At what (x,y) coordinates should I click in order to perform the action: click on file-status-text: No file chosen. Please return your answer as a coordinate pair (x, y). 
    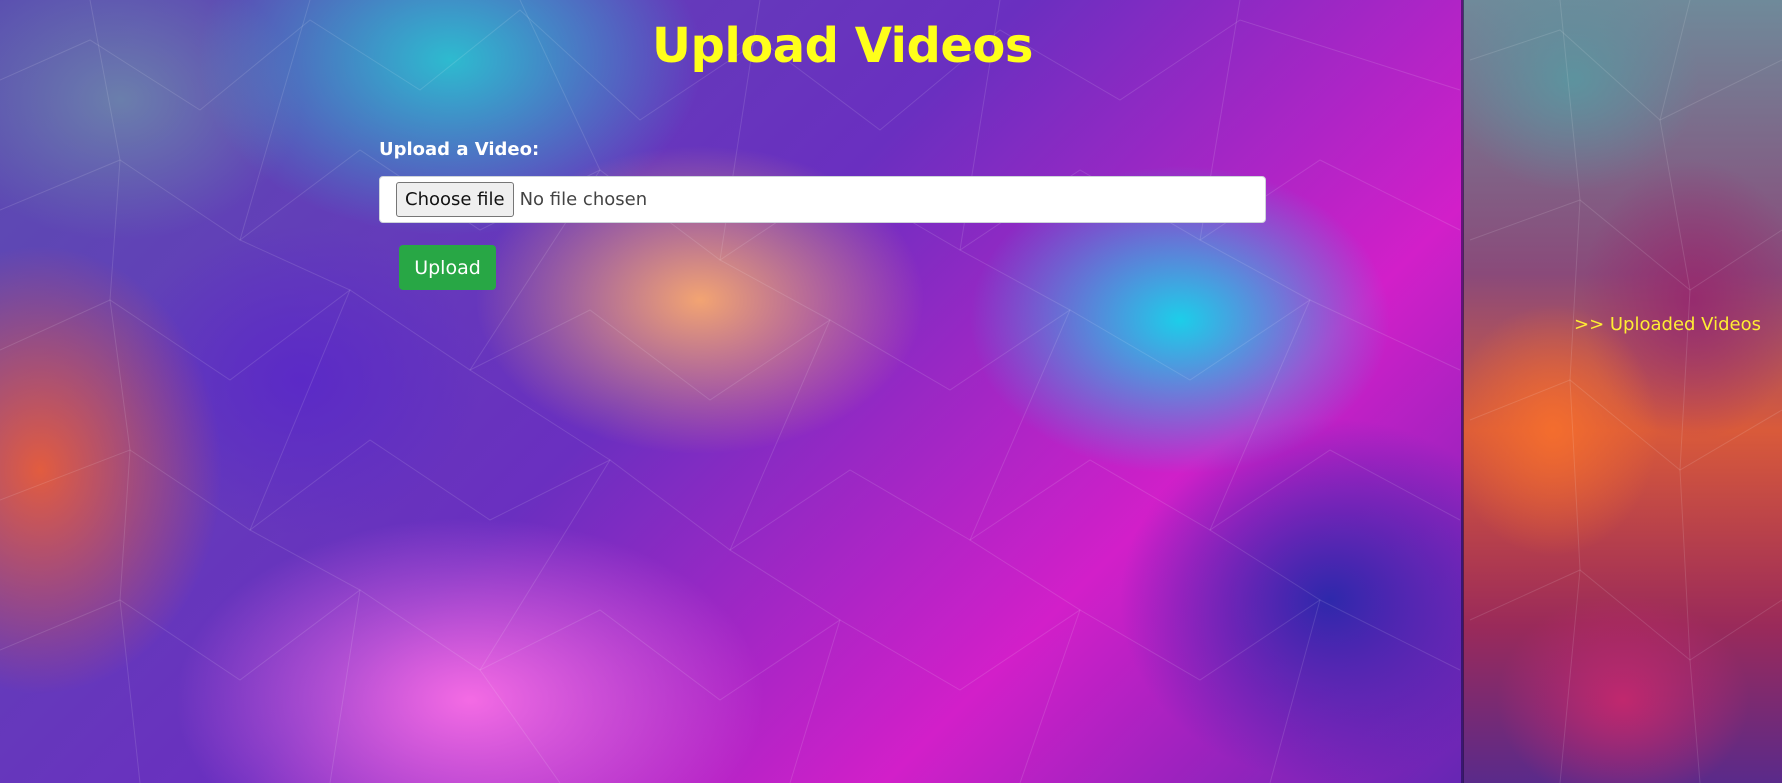
    Looking at the image, I should click on (583, 199).